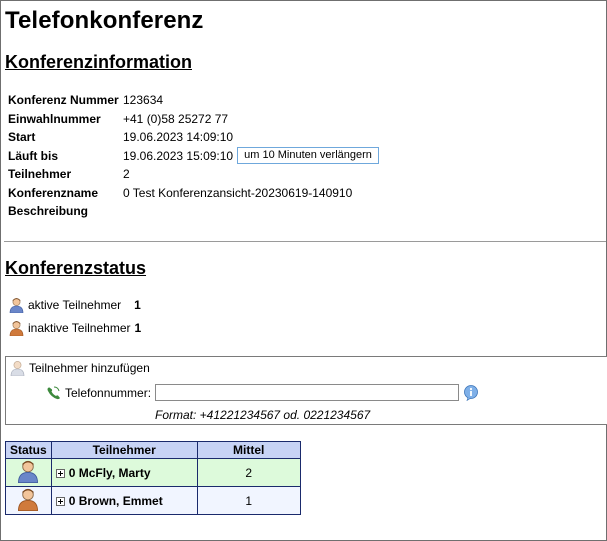 The image size is (607, 541). What do you see at coordinates (115, 500) in the screenshot?
I see `participant-name: 0 Brown, Emmet` at bounding box center [115, 500].